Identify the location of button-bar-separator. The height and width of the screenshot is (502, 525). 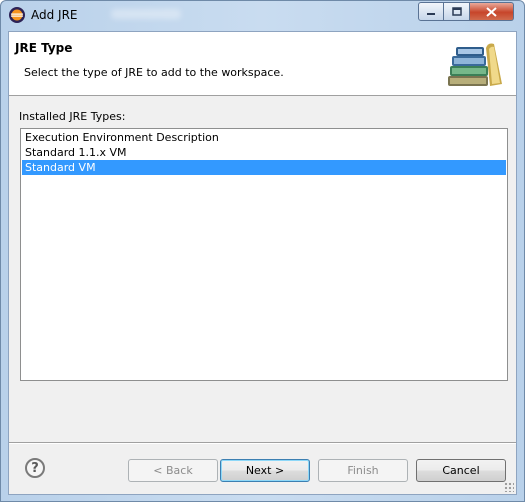
(262, 443).